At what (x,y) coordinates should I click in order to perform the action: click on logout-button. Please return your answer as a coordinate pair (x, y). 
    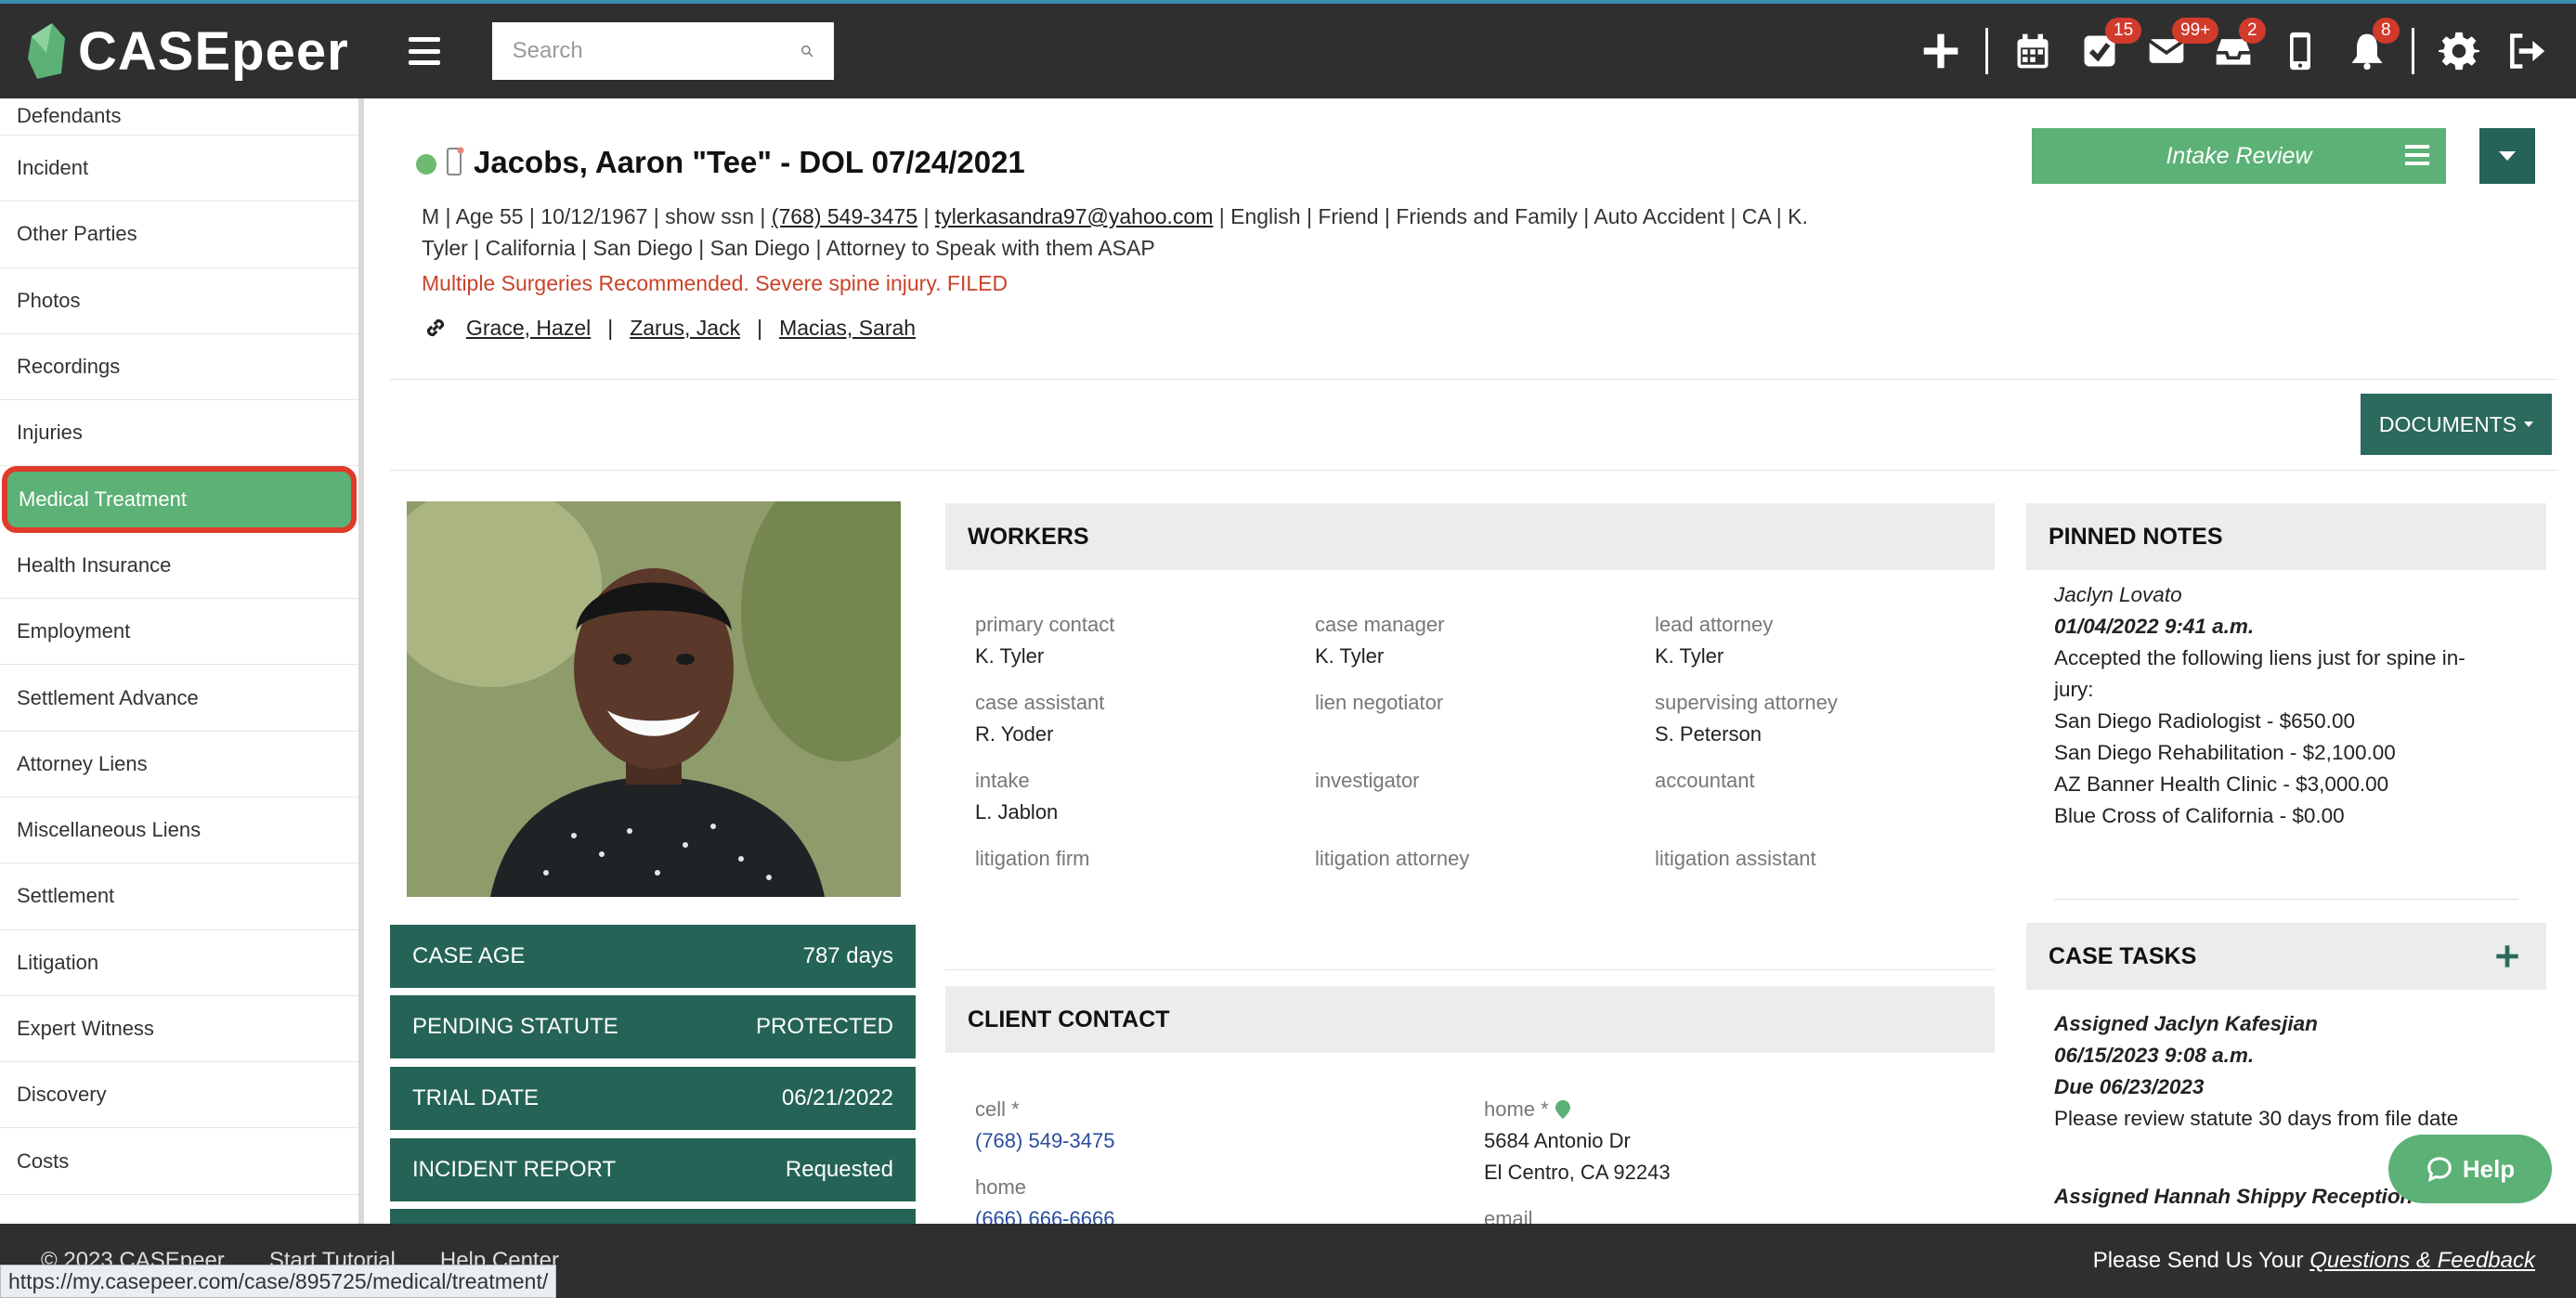
    Looking at the image, I should click on (2525, 51).